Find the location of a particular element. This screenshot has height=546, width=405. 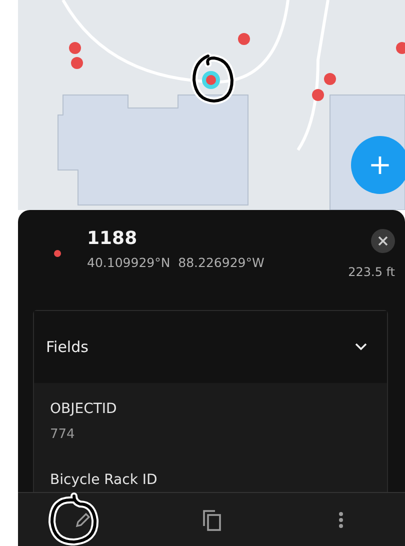

coordinates: 40.109929°N 88.226929°W is located at coordinates (176, 262).